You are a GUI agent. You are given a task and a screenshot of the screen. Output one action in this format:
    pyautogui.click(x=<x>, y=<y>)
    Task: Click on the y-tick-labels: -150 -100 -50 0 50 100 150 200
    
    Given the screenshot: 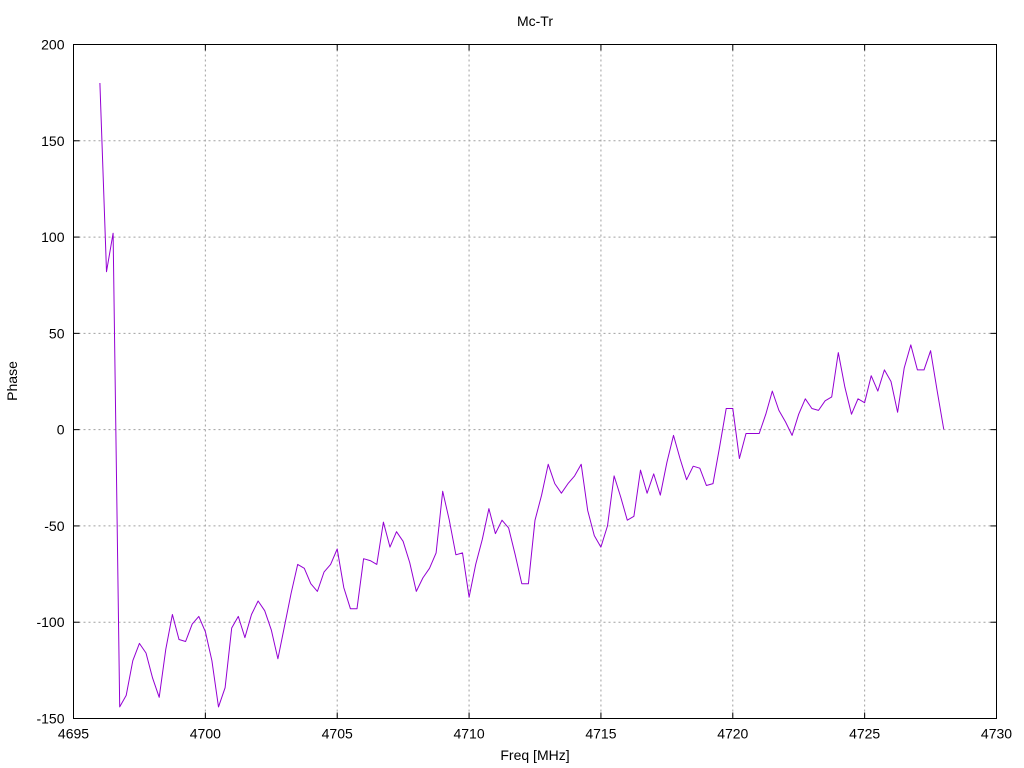 What is the action you would take?
    pyautogui.click(x=50, y=382)
    